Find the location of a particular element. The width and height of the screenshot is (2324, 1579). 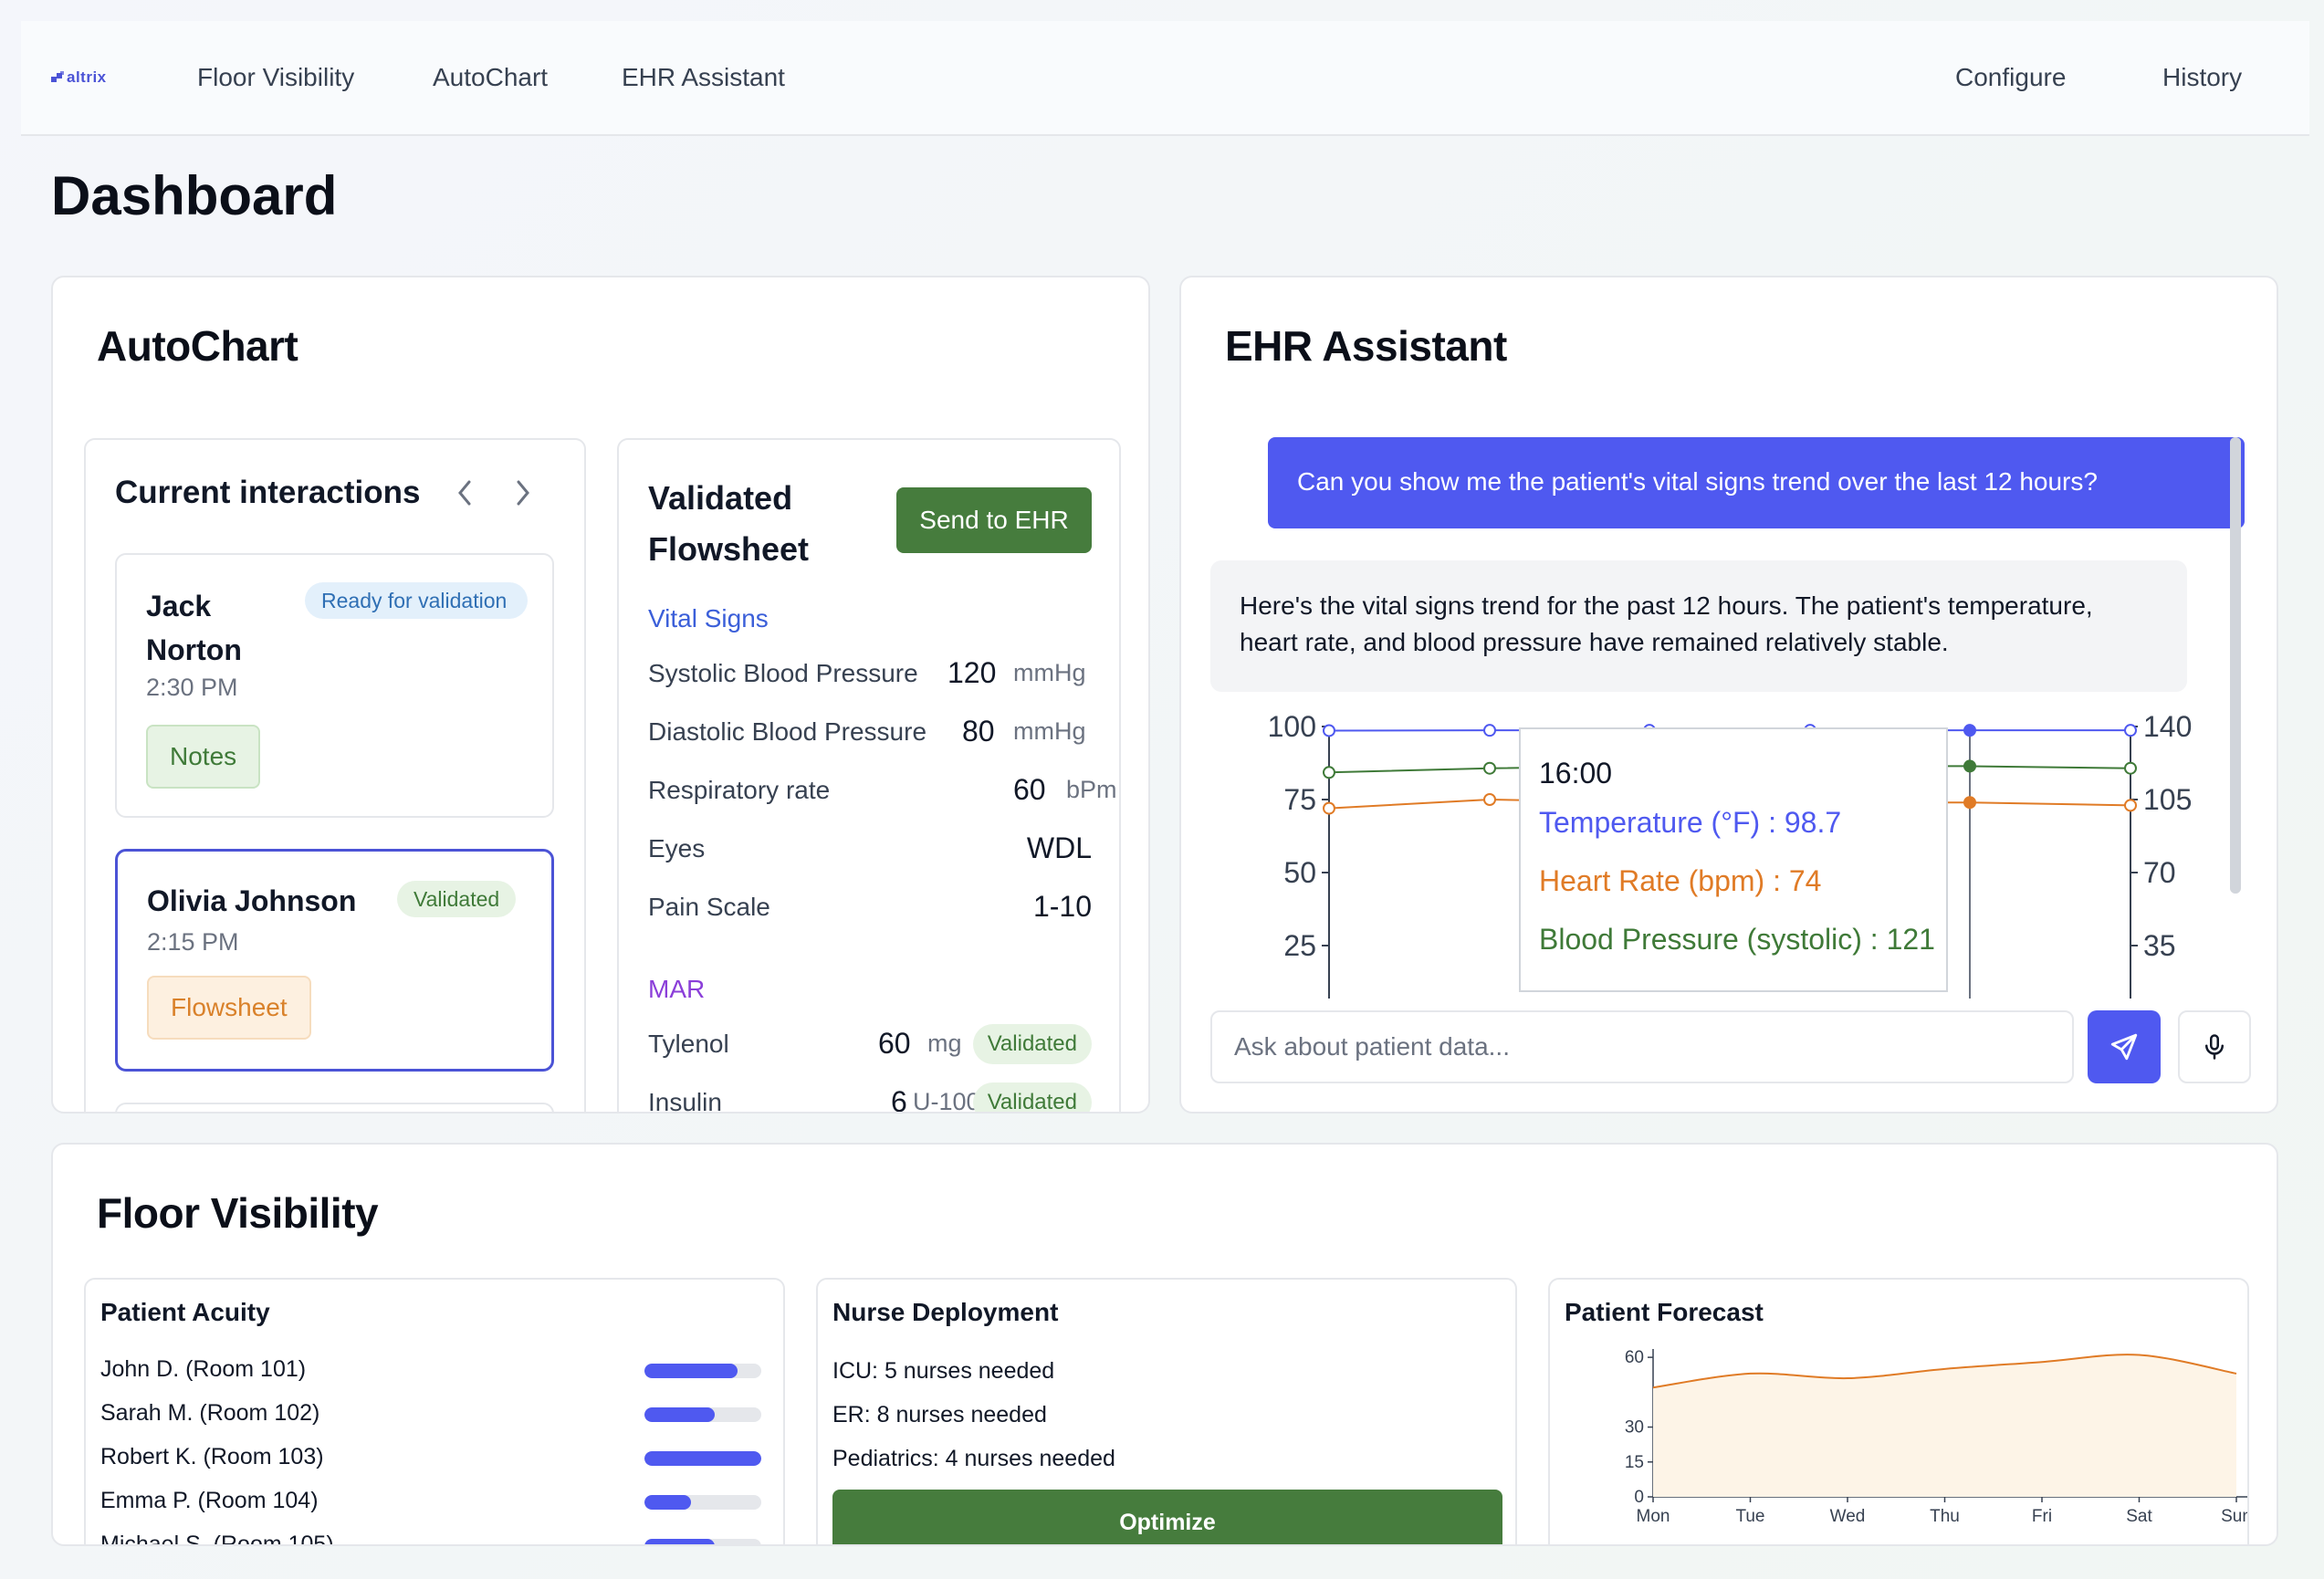

tooltip-time: 16:00 is located at coordinates (1576, 773).